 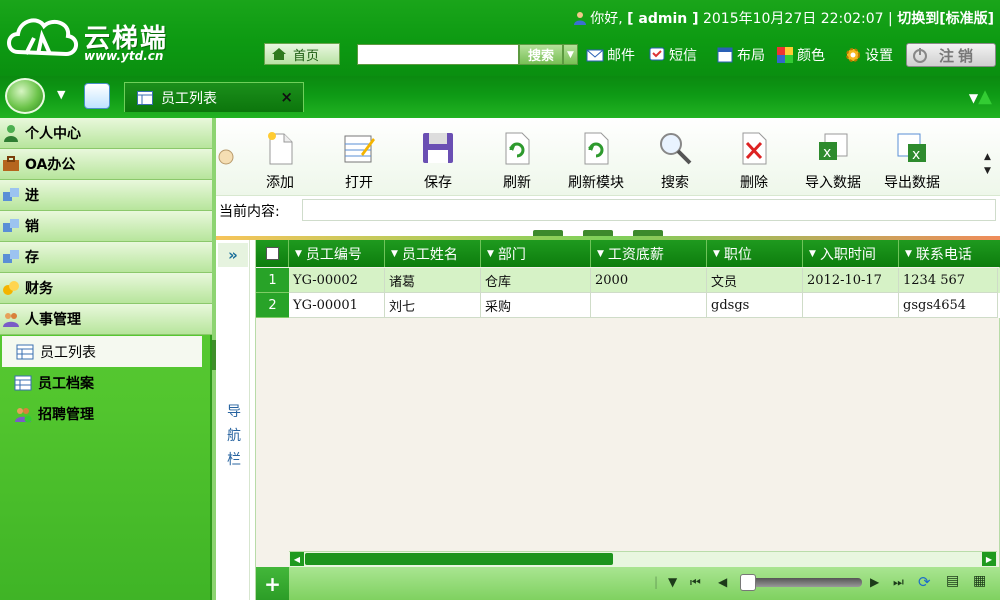 What do you see at coordinates (672, 582) in the screenshot?
I see `page-size-dropdown-icon: ▼` at bounding box center [672, 582].